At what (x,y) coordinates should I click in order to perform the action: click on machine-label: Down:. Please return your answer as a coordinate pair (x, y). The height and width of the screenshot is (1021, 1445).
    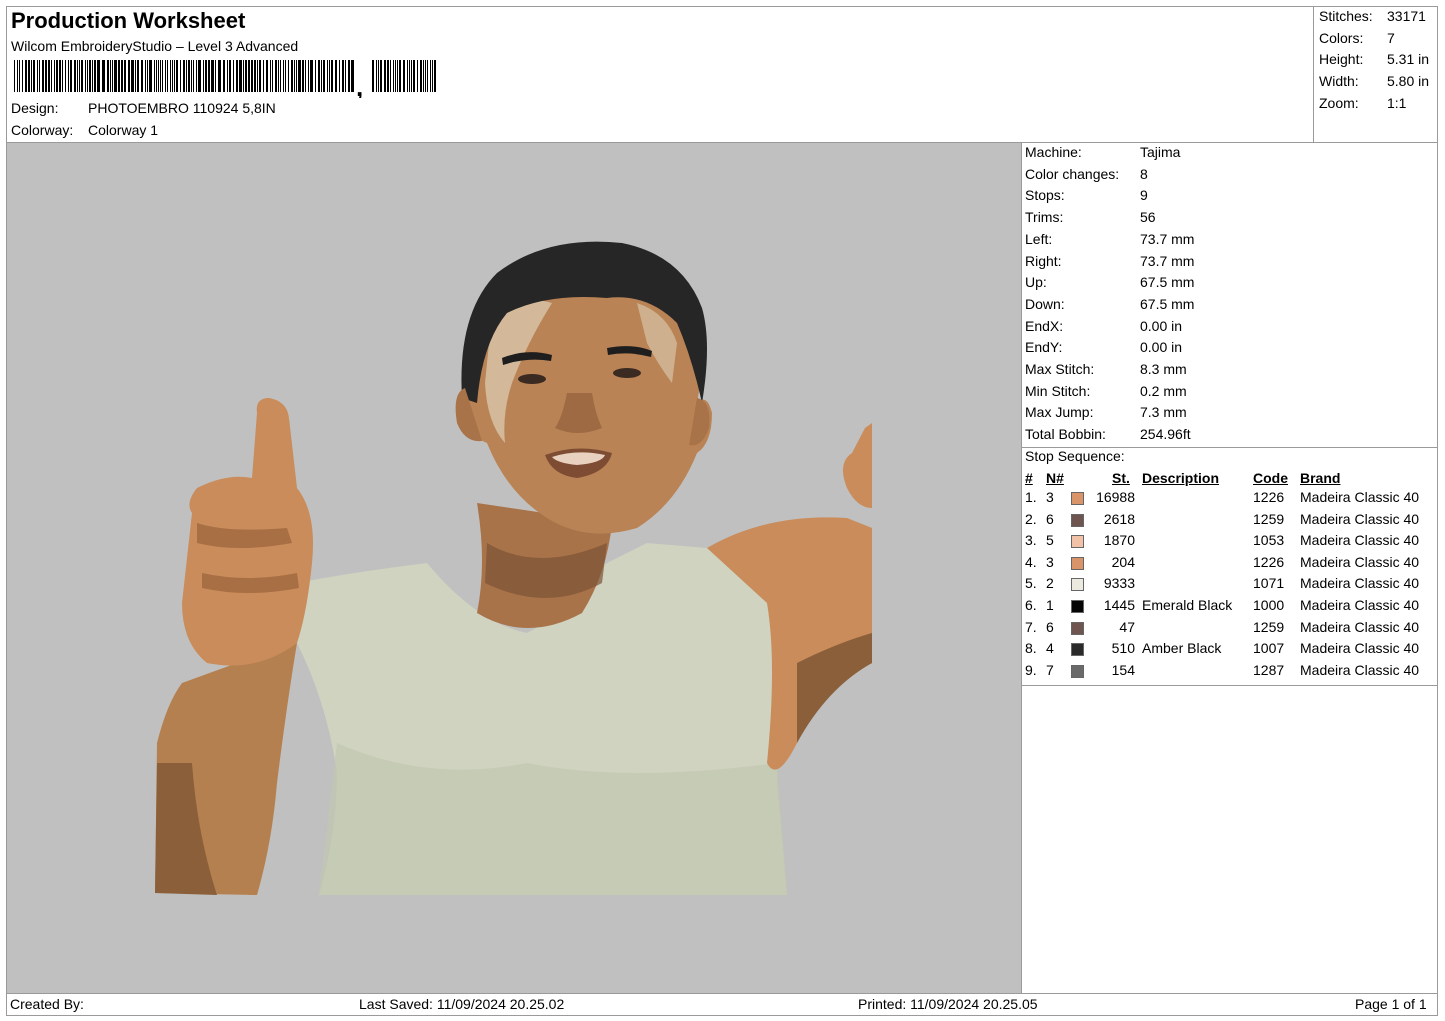
    Looking at the image, I should click on (1045, 303).